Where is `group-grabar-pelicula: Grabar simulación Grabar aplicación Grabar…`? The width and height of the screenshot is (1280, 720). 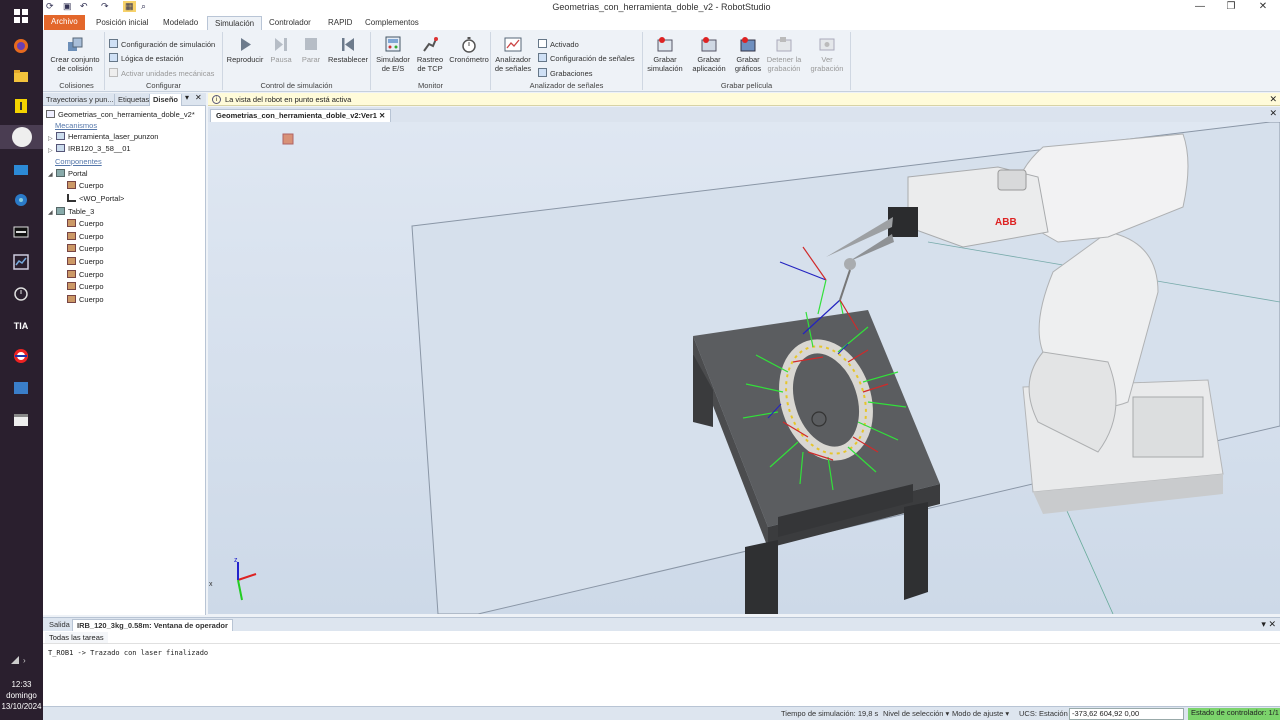
group-grabar-pelicula: Grabar simulación Grabar aplicación Grabar… is located at coordinates (747, 61).